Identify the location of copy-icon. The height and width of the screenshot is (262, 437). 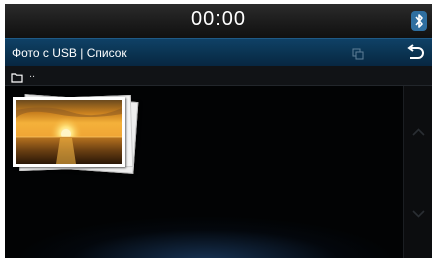
(358, 53).